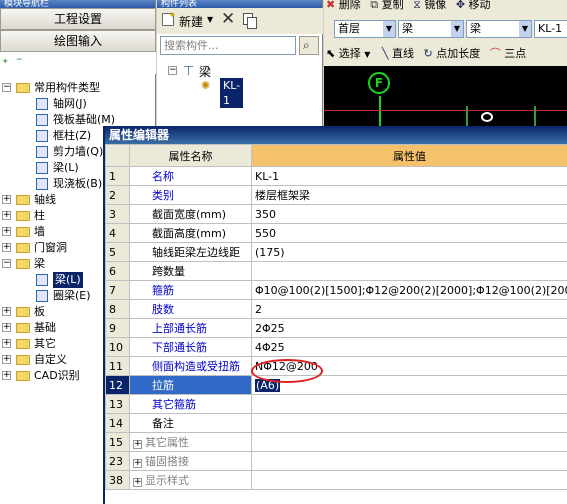  Describe the element at coordinates (210, 19) in the screenshot. I see `new-dropdown-icon: ▼` at that location.